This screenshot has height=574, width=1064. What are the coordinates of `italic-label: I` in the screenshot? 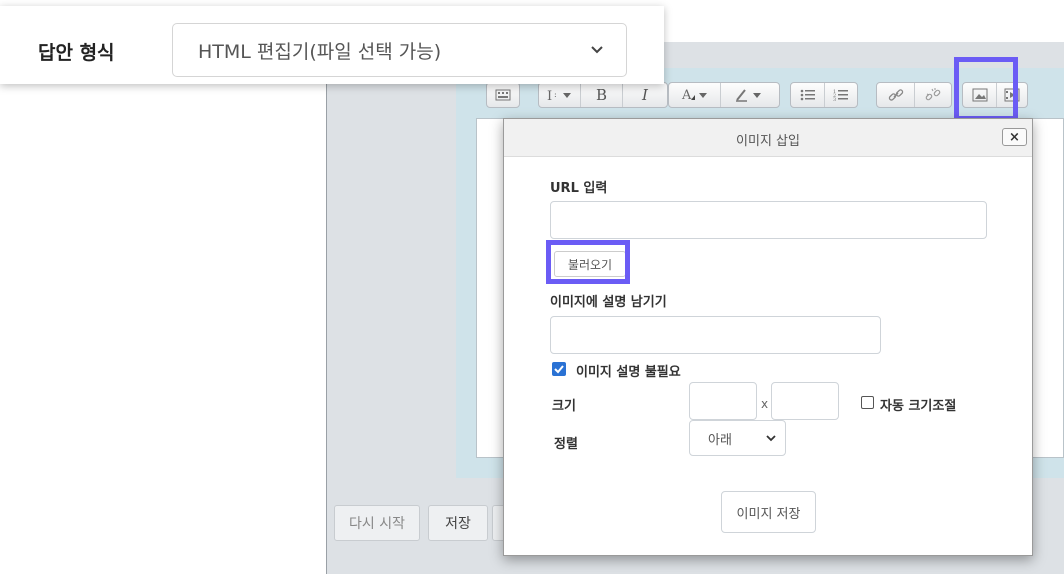 It's located at (645, 95).